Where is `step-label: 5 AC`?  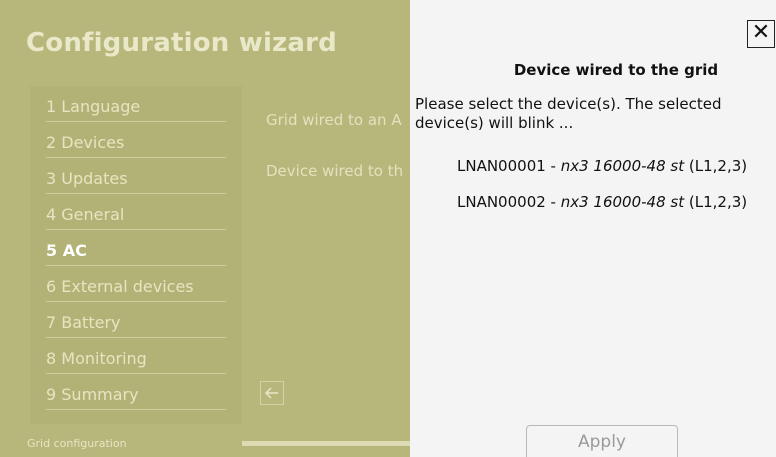
step-label: 5 AC is located at coordinates (66, 250).